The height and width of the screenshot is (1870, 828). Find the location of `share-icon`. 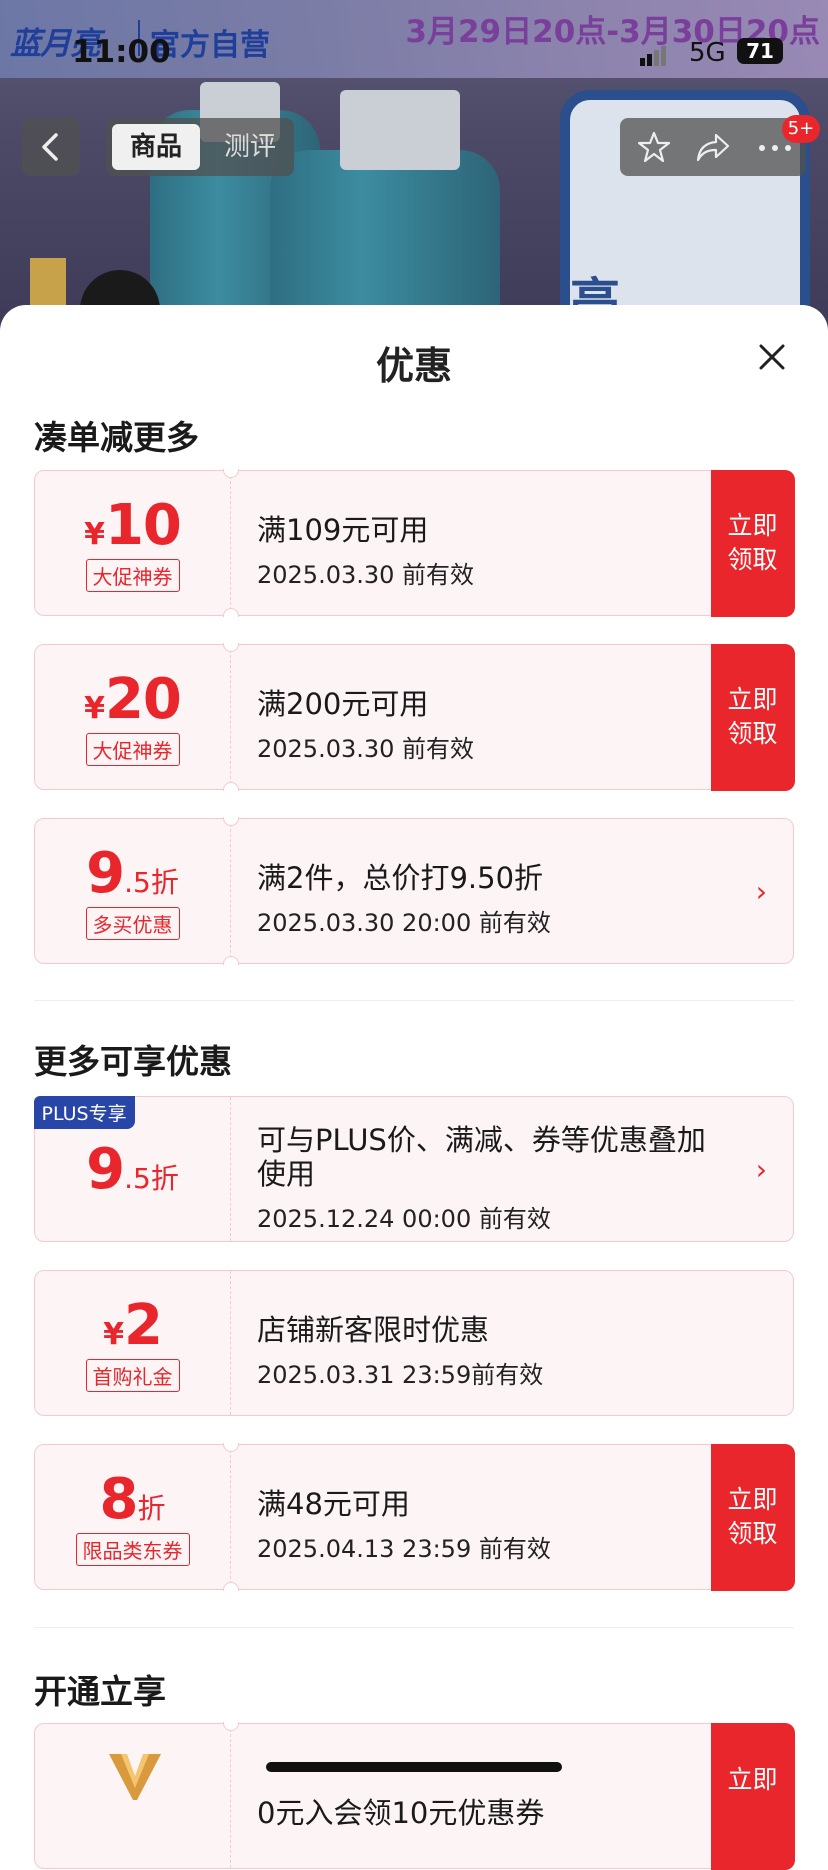

share-icon is located at coordinates (713, 147).